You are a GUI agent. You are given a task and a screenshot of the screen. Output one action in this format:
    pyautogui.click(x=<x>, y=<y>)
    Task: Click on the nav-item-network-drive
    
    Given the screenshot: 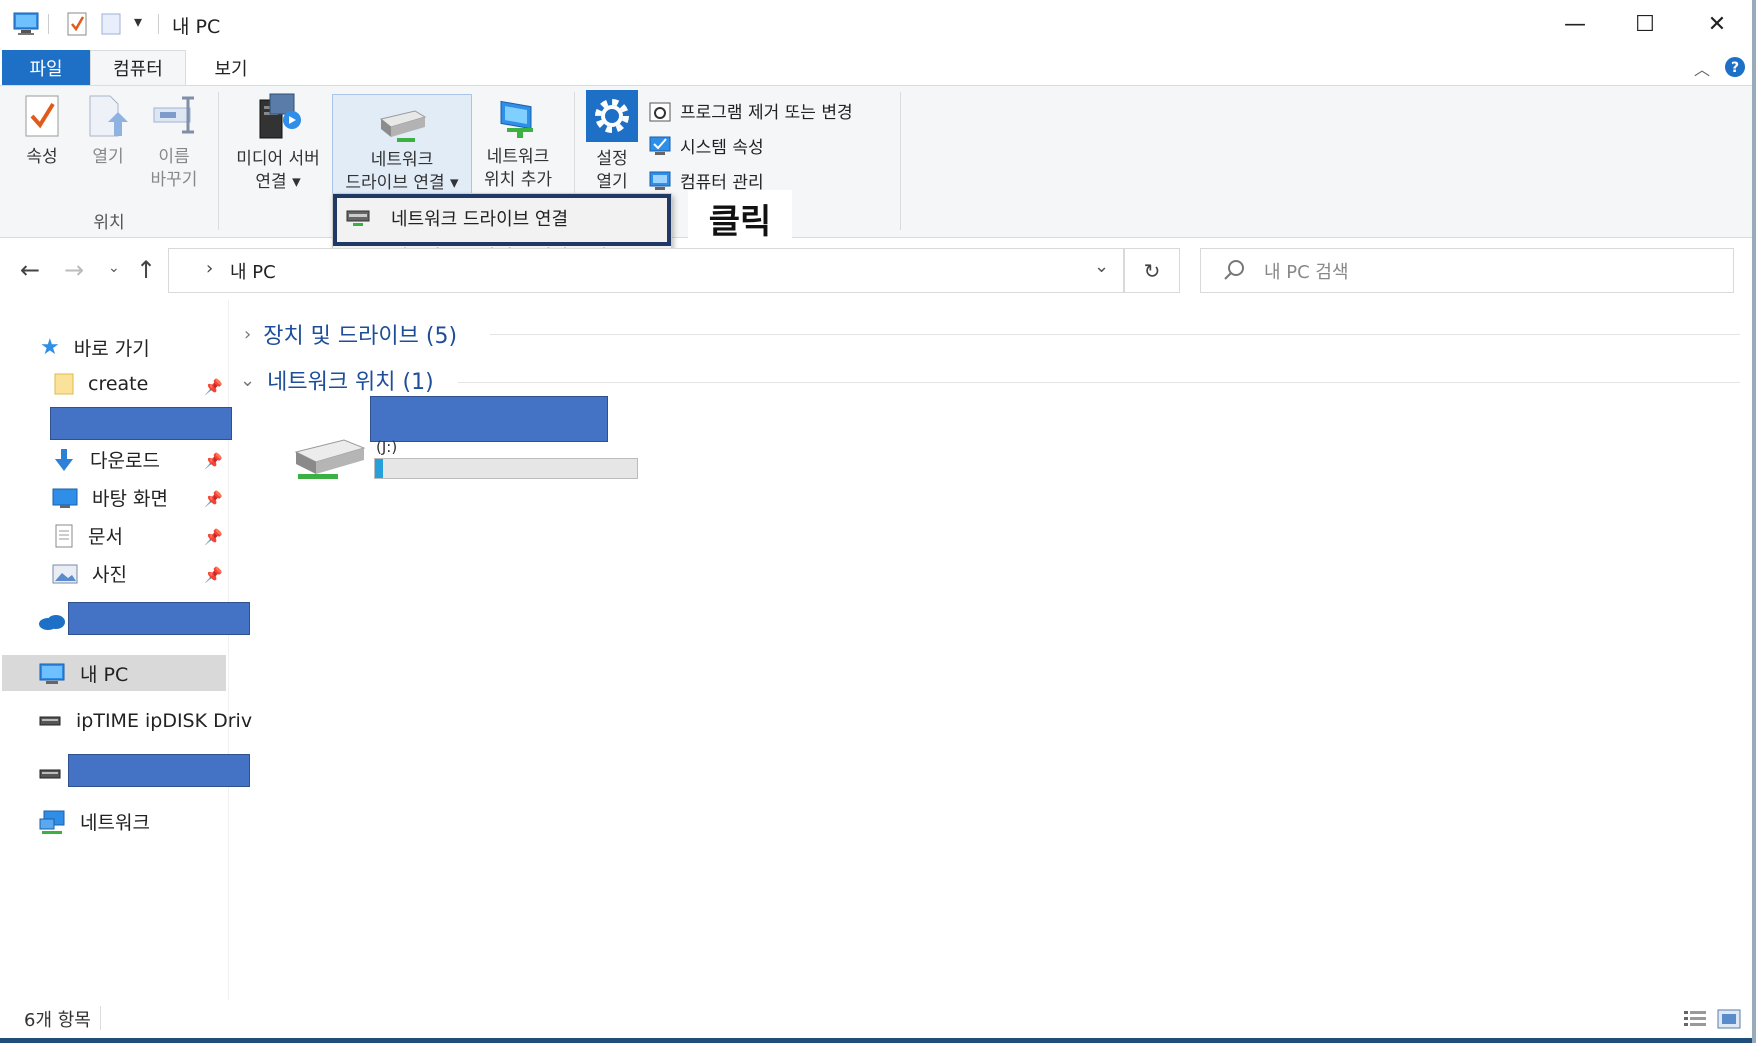 What is the action you would take?
    pyautogui.click(x=50, y=774)
    